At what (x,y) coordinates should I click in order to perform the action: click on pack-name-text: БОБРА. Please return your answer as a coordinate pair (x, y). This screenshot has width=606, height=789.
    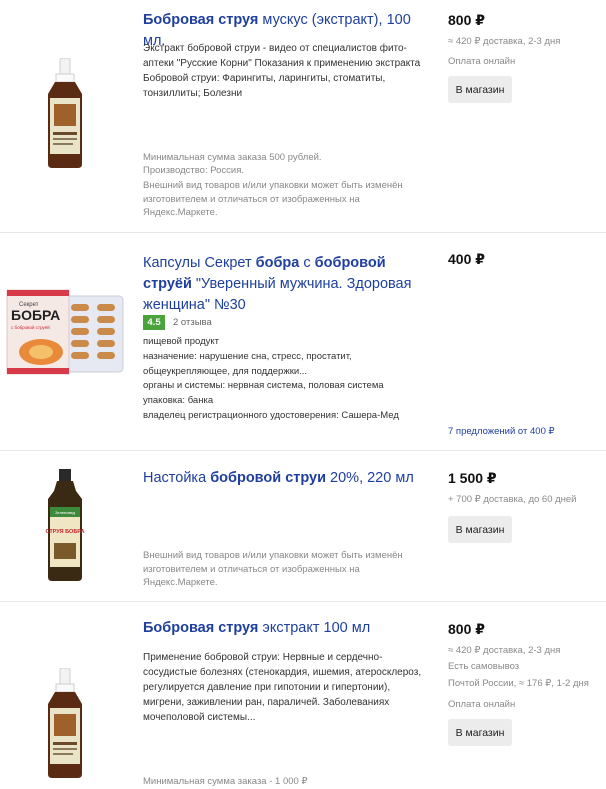
    Looking at the image, I should click on (35, 315).